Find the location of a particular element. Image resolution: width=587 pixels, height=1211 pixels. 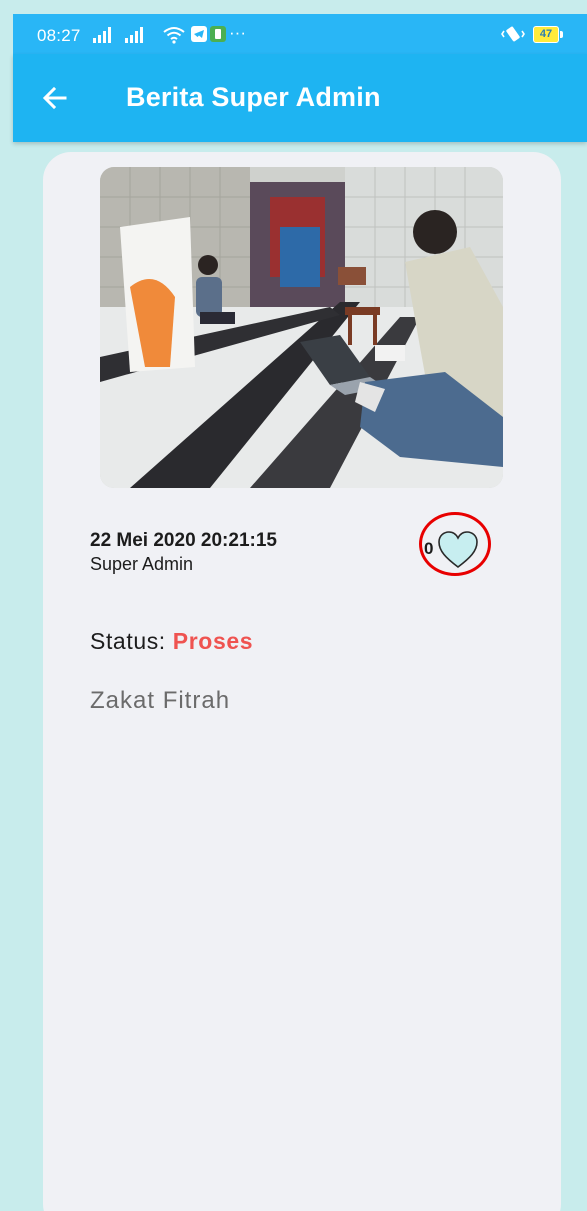

highlight-circle is located at coordinates (455, 544).